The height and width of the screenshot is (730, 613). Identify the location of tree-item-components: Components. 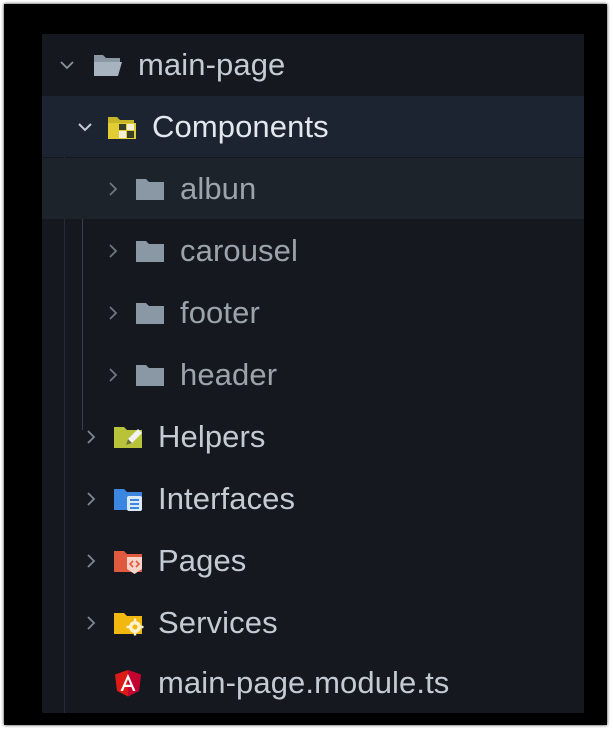
(313, 126).